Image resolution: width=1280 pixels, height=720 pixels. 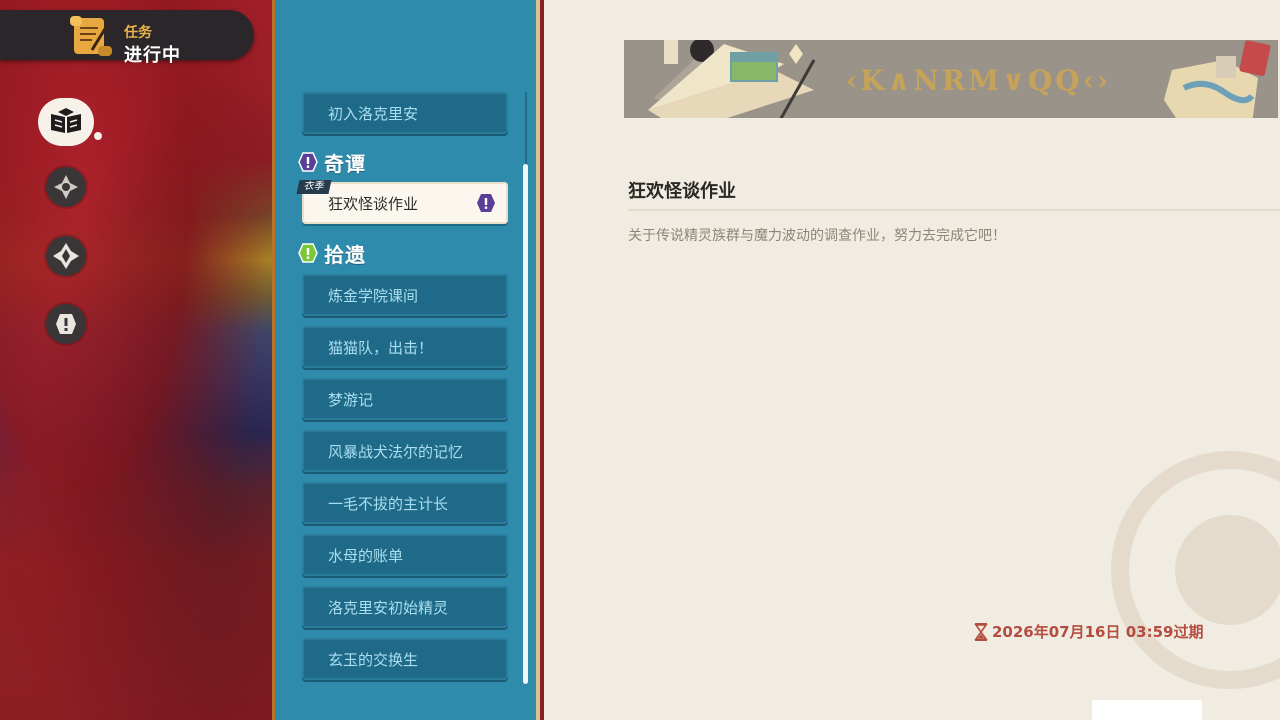 I want to click on quest-item: 梦游记, so click(x=405, y=399).